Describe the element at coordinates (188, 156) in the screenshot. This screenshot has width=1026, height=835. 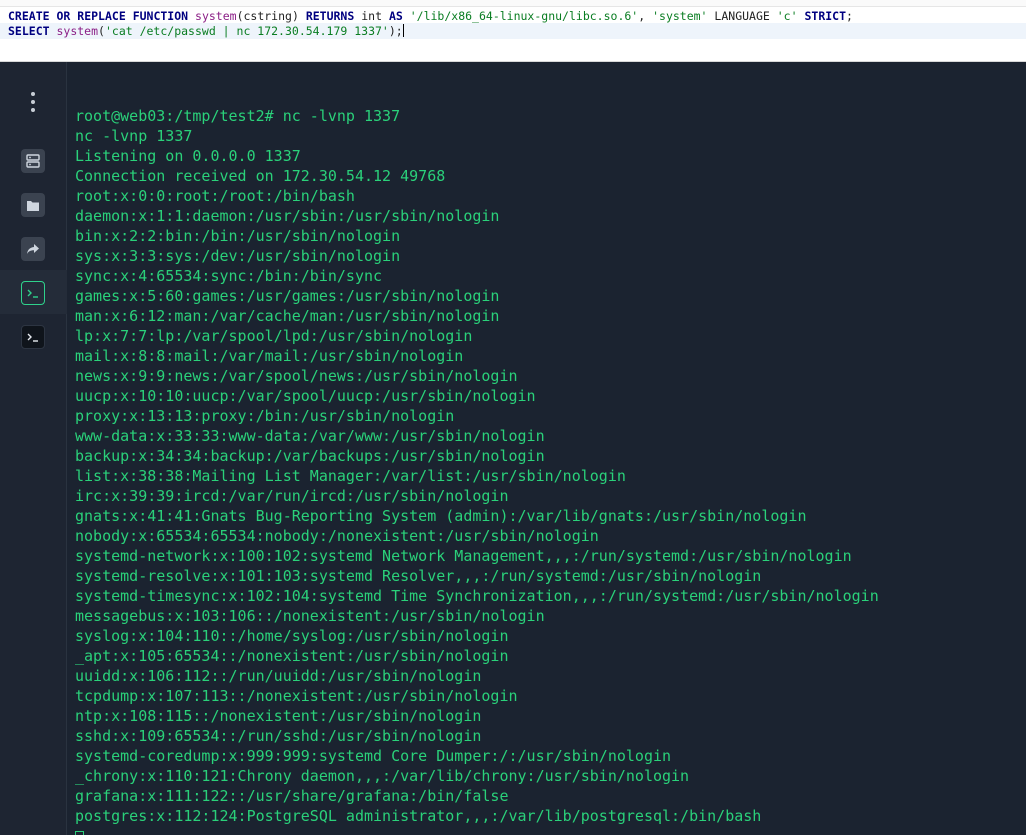
I see `terminal-line: Listening on 0.0.0.0 1337` at that location.